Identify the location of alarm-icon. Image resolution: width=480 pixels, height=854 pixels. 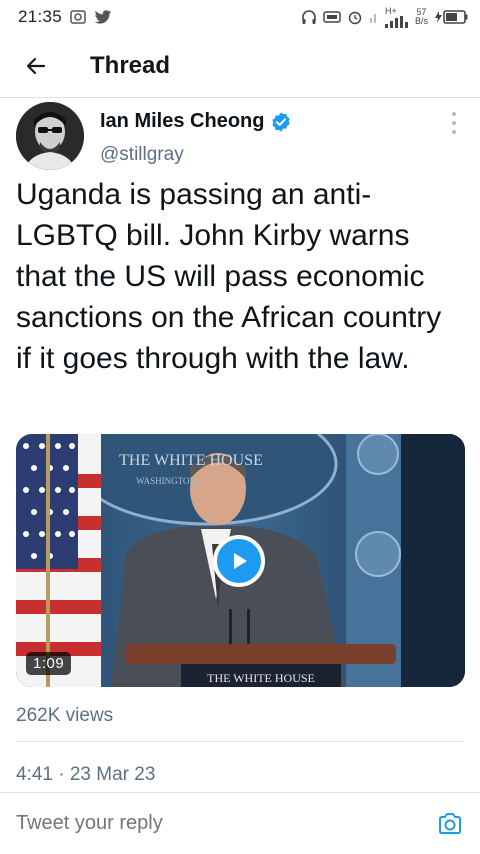
(355, 17).